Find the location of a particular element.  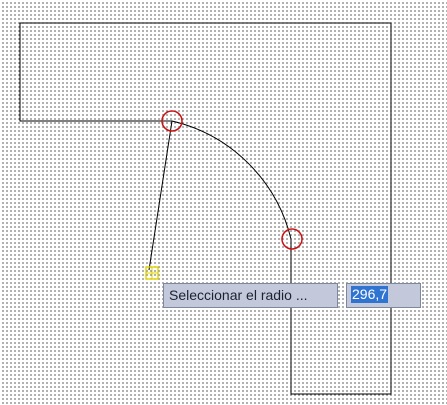

radius-arc is located at coordinates (231, 180).